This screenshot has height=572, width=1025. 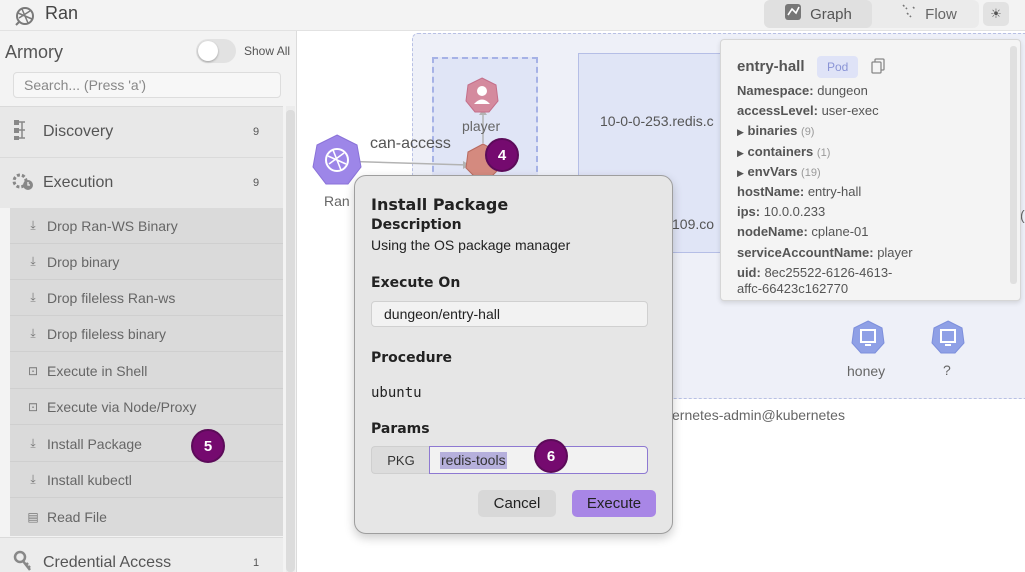 I want to click on technique-item: ⤓ Drop fileless binary, so click(x=146, y=334).